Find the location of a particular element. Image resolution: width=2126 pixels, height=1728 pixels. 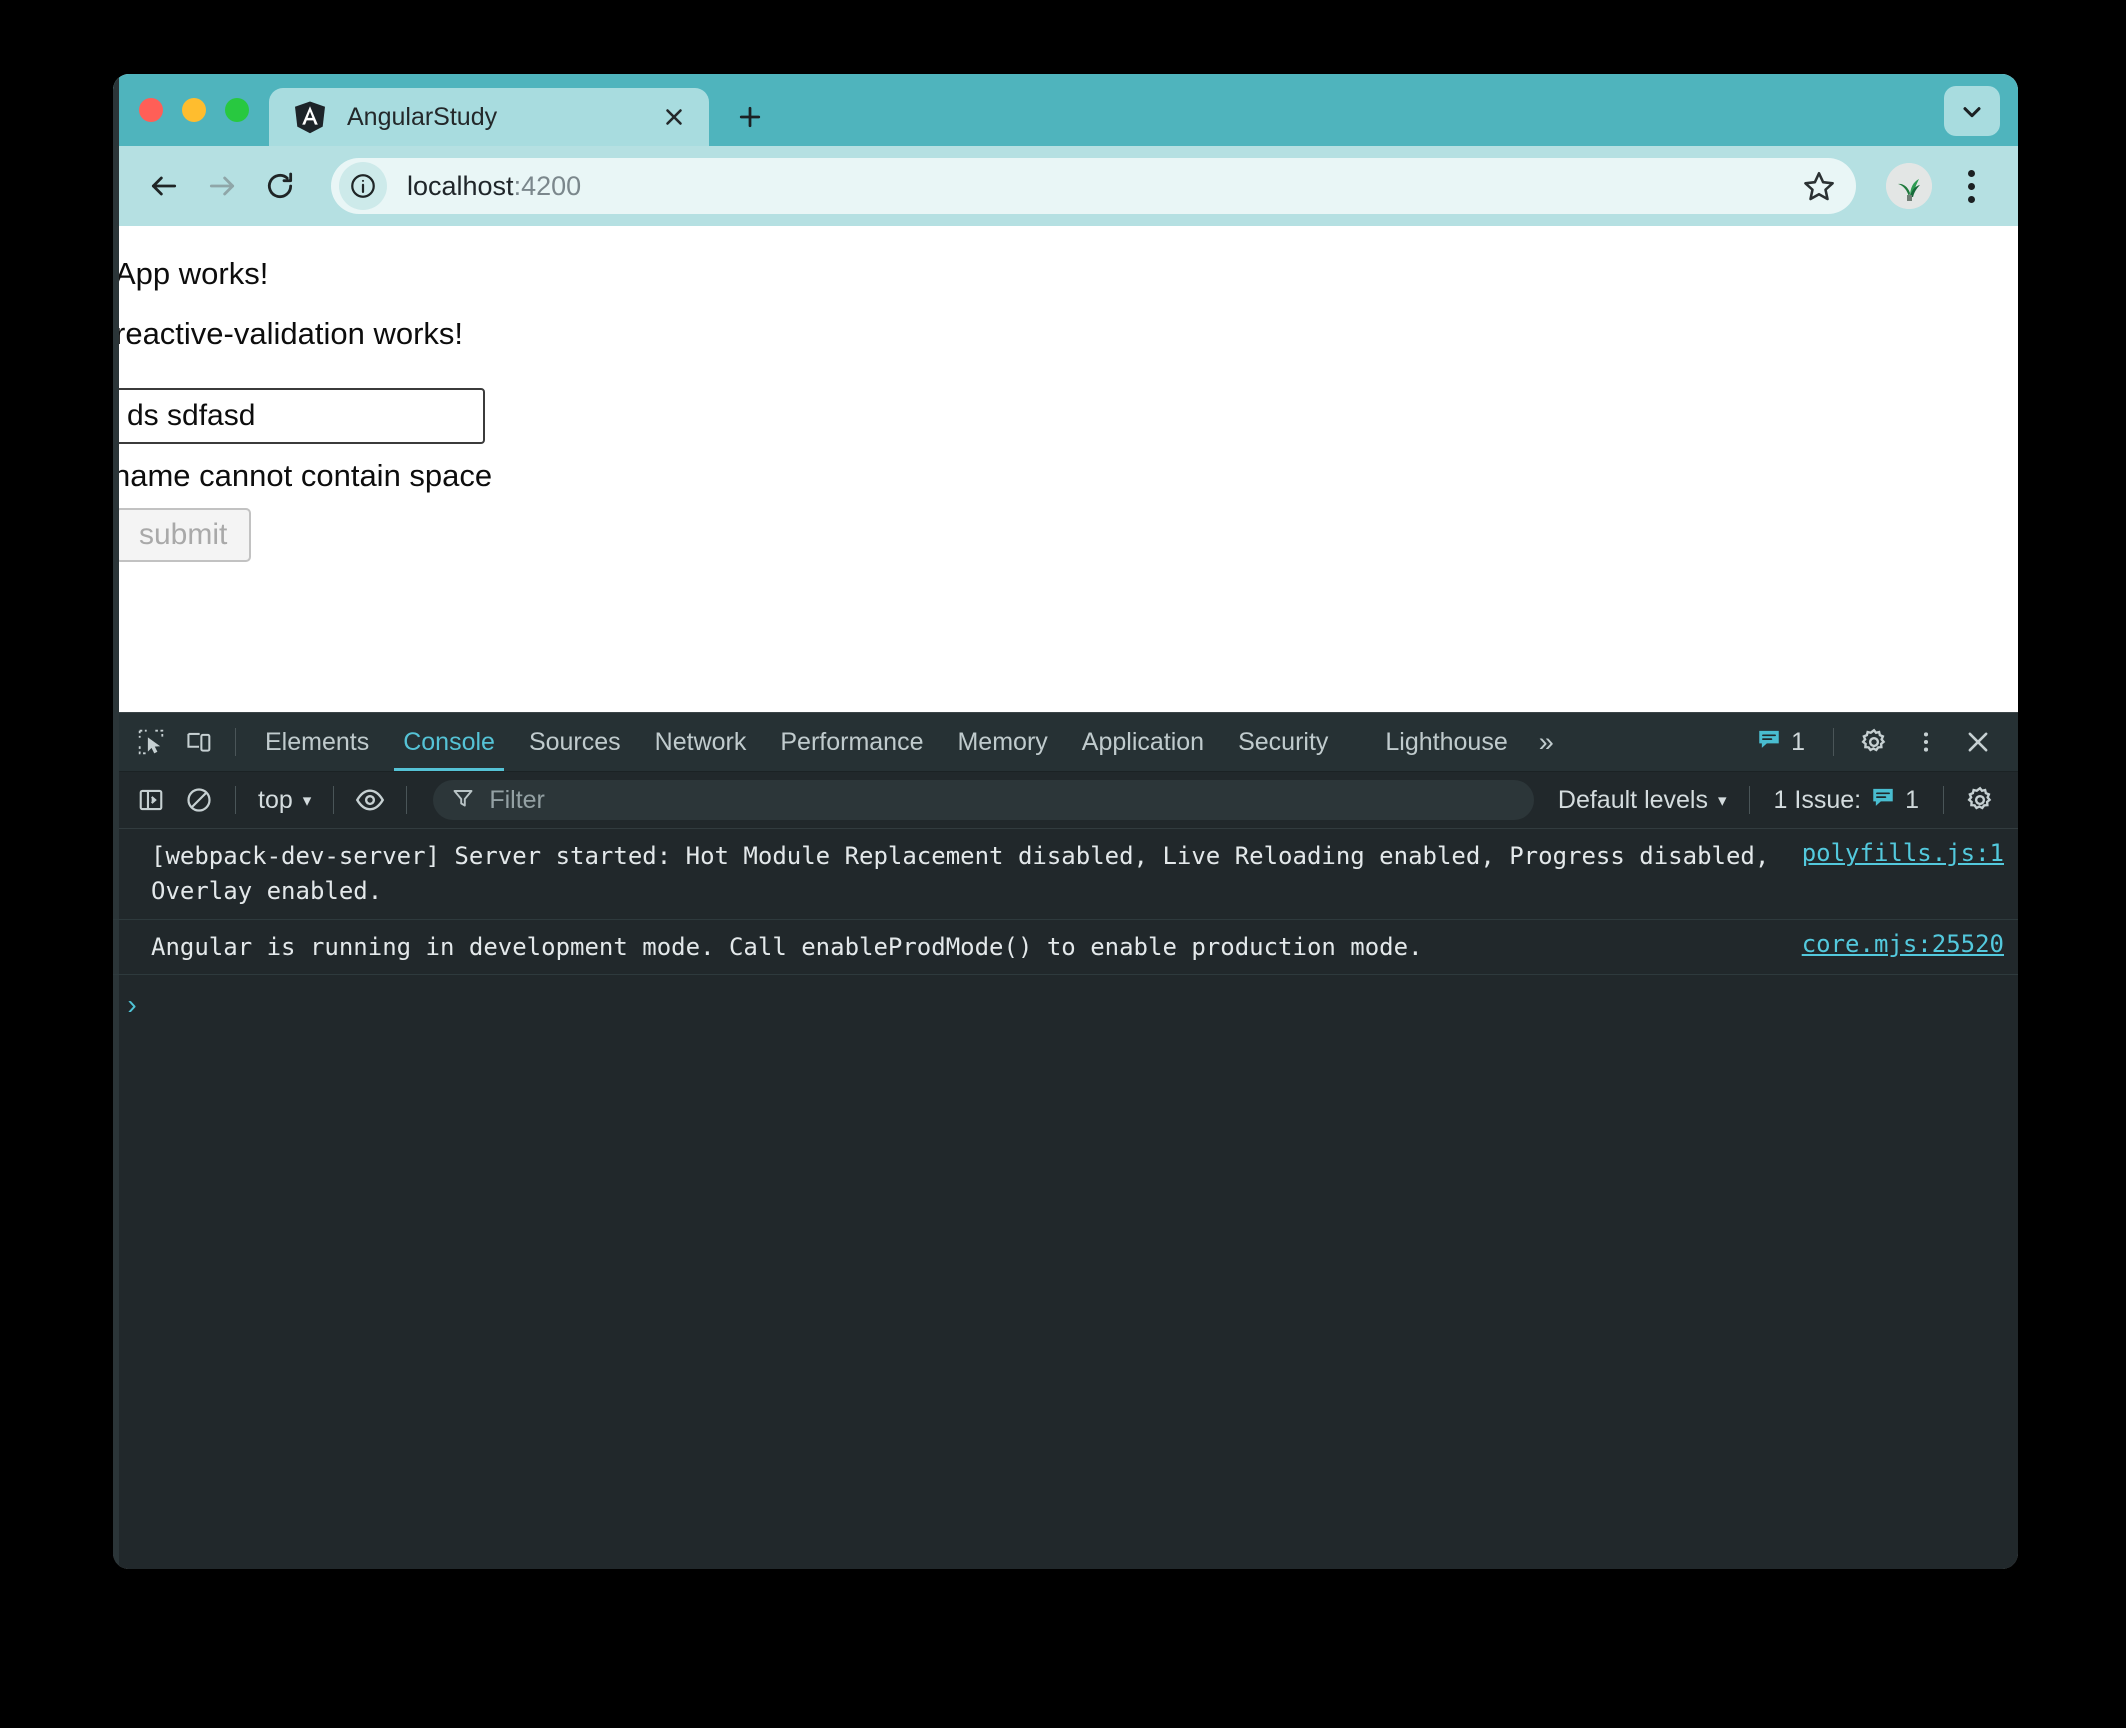

issues-summary: 1 Issue: 1 is located at coordinates (1846, 800).